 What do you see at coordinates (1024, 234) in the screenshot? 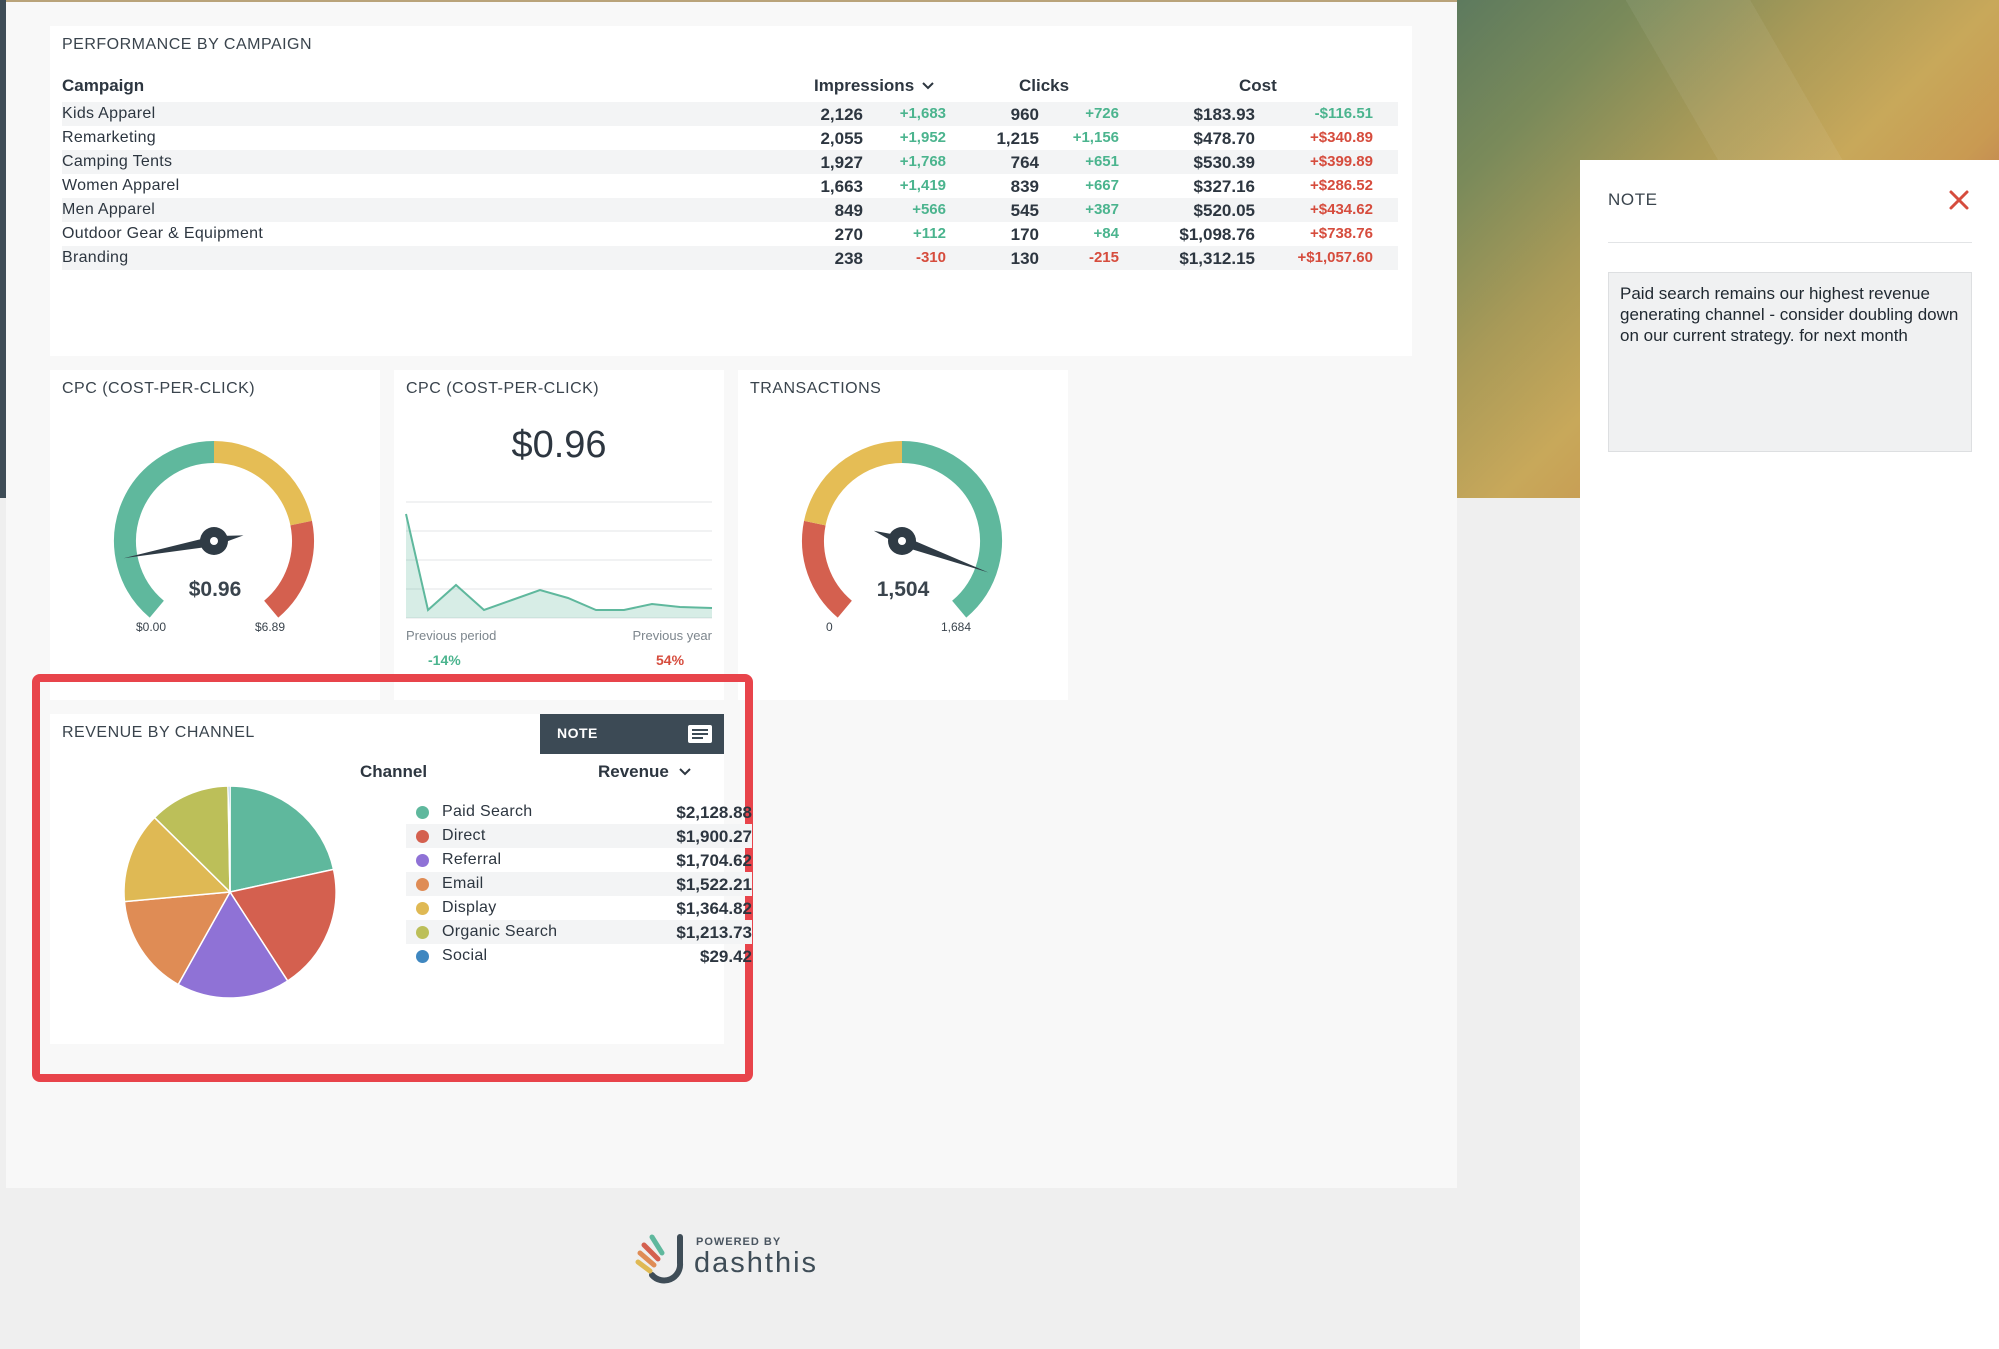
I see `clicks-value: 170` at bounding box center [1024, 234].